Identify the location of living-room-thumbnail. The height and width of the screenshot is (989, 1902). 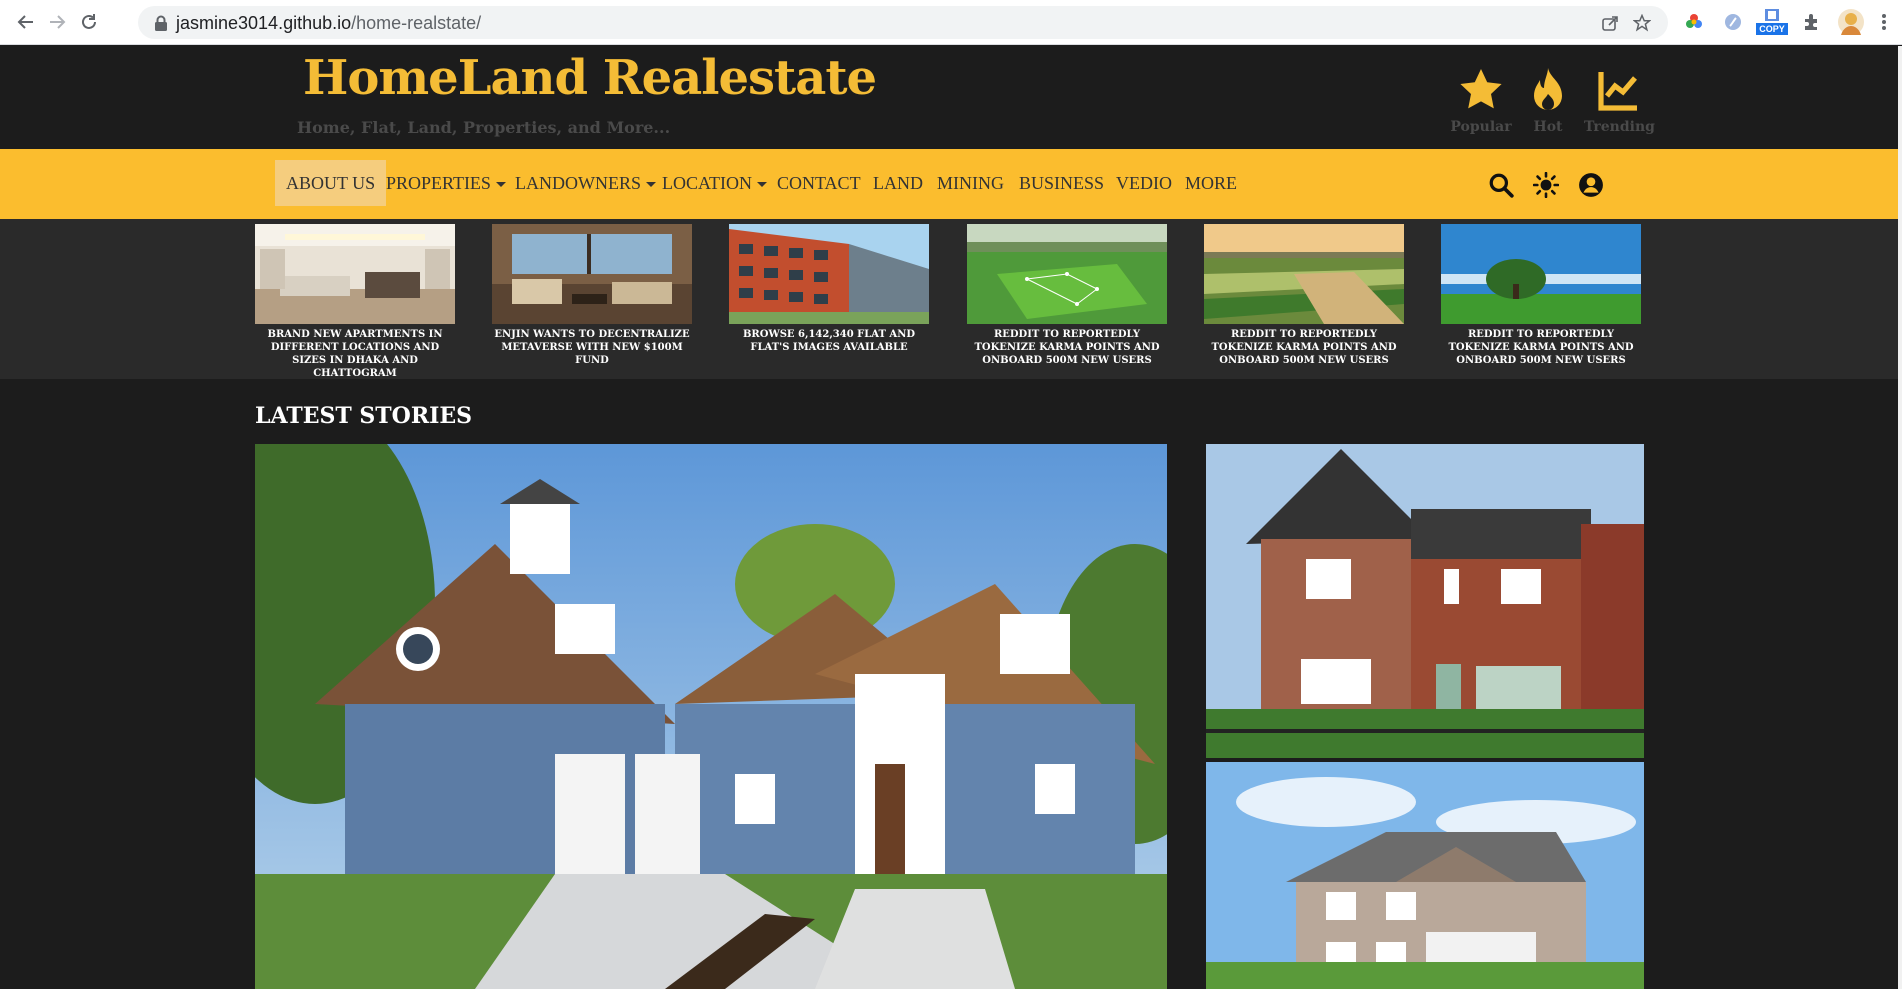
(592, 274).